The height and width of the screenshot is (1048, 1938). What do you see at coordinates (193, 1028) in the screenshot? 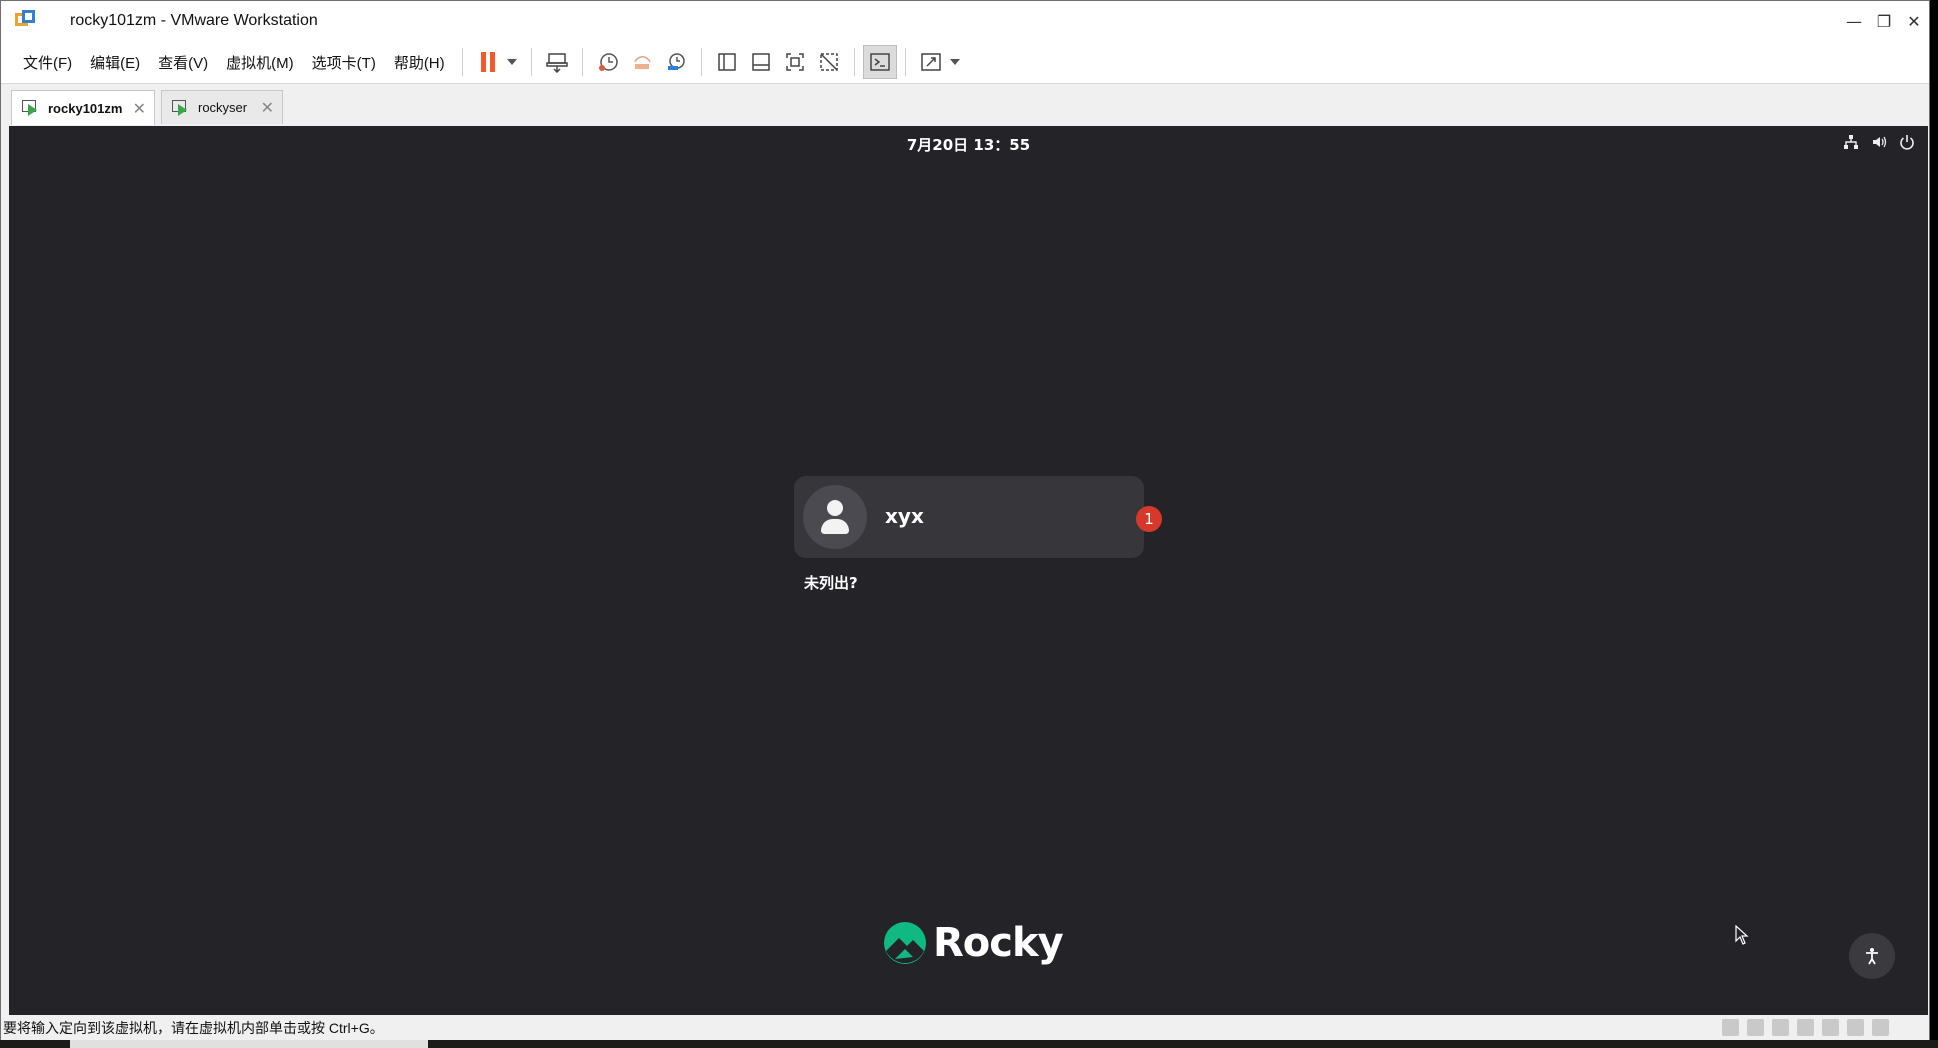
I see `status-message: 要将输入定向到该虚拟机，请在虚拟机内部单击或按 Ctrl+G。` at bounding box center [193, 1028].